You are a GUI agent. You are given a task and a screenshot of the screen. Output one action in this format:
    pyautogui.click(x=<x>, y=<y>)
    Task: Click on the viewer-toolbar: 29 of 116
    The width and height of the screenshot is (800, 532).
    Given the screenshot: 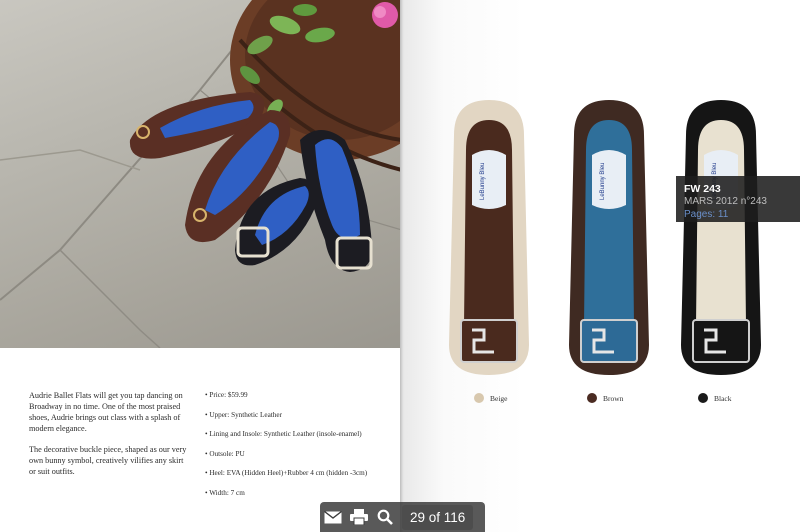 What is the action you would take?
    pyautogui.click(x=402, y=517)
    